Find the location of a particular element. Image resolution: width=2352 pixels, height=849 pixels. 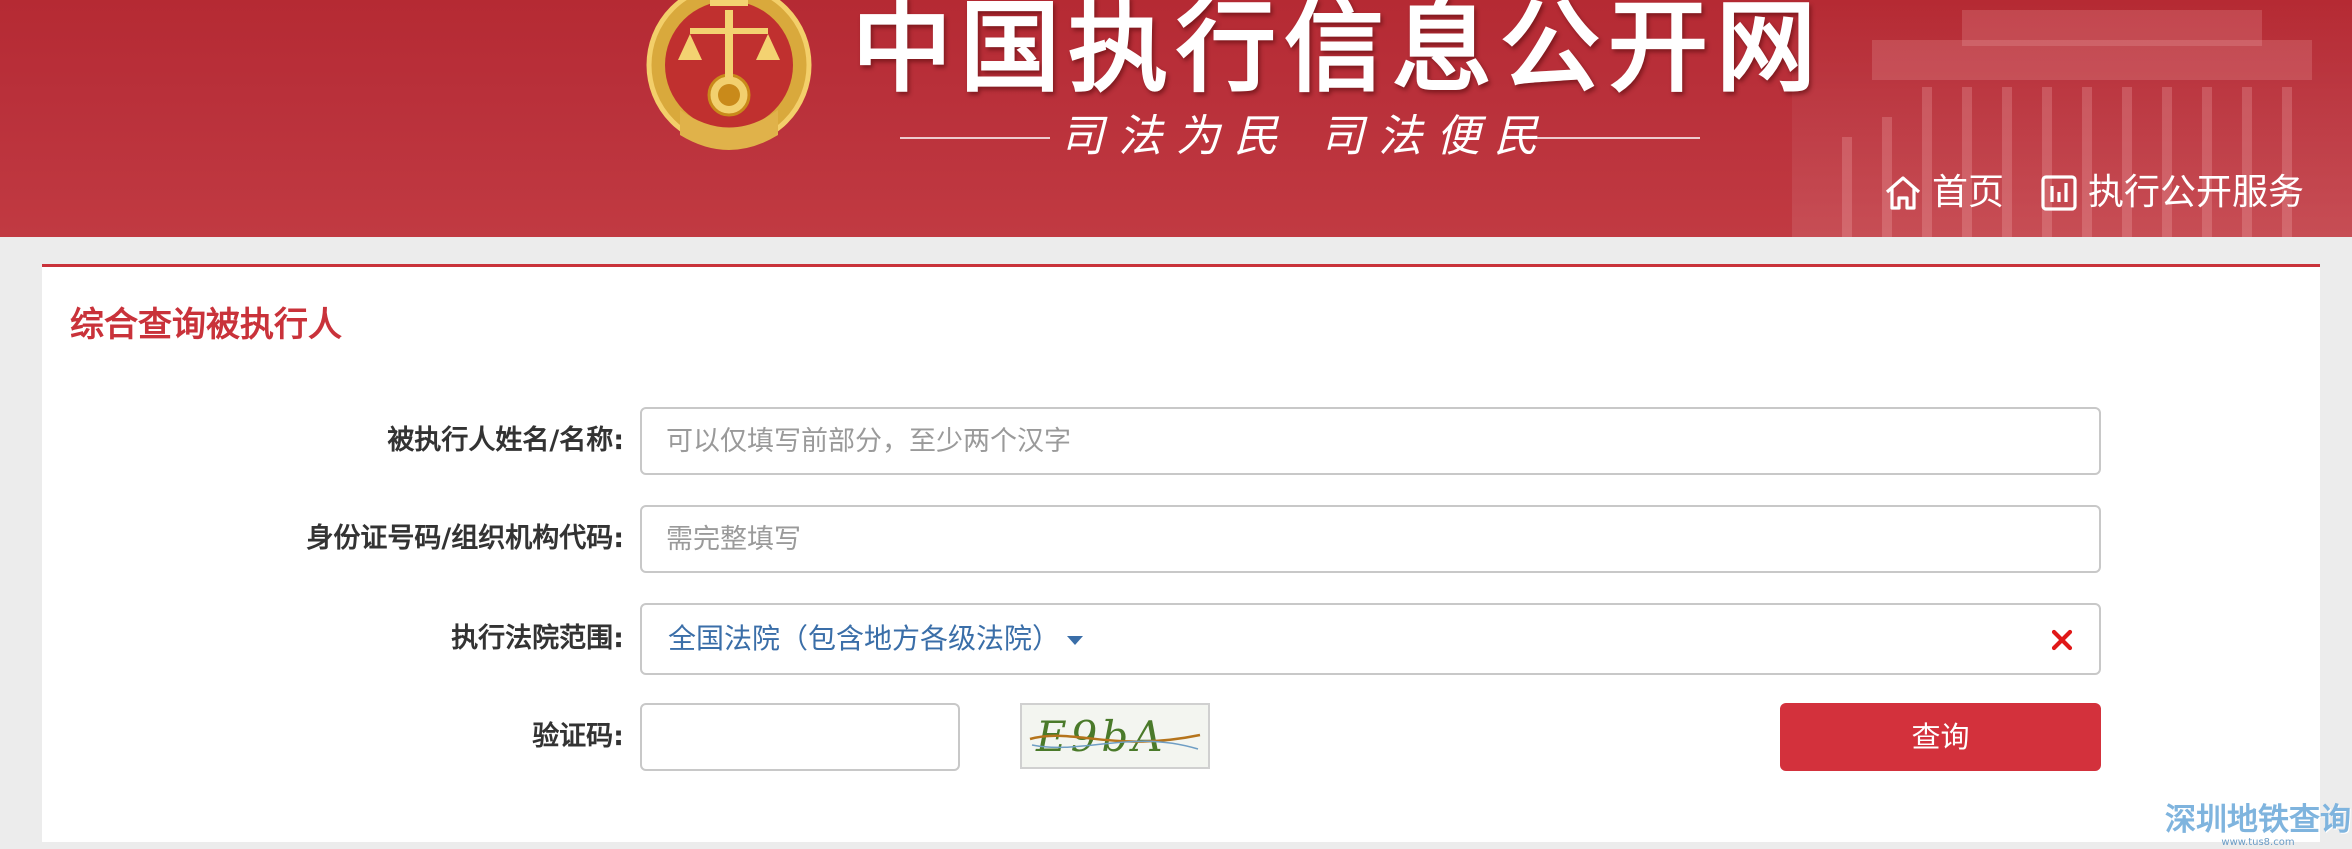

row-captcha: 验证码: E9bA 查询 is located at coordinates (1181, 738).